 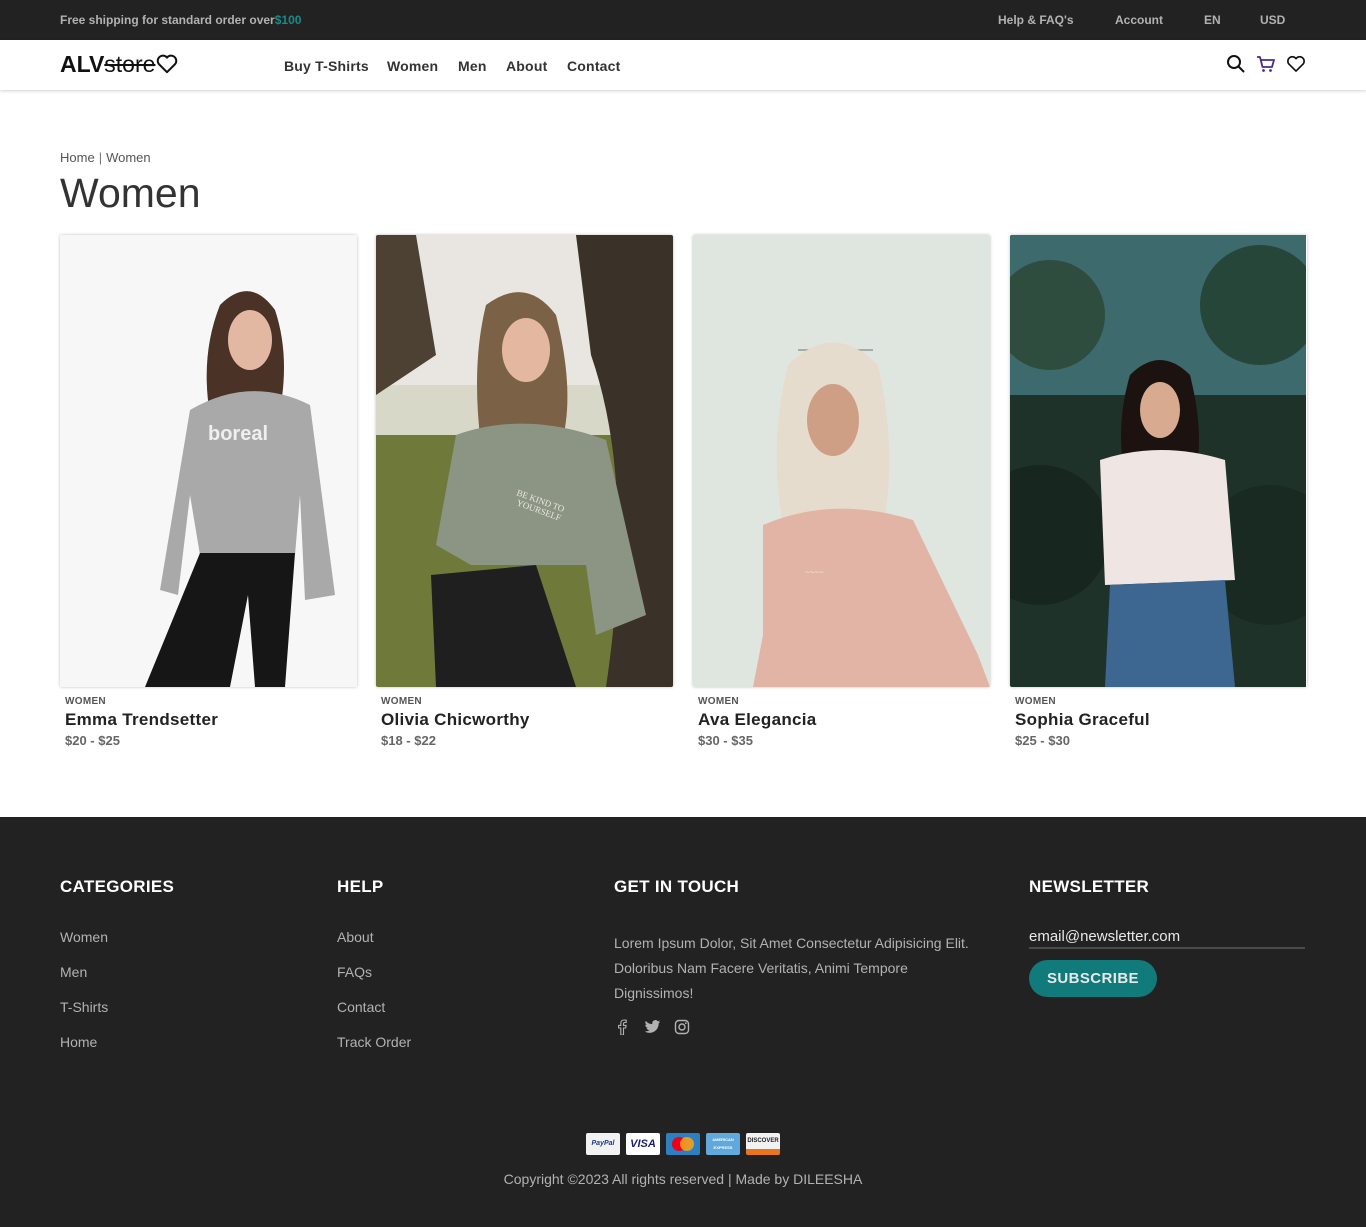 I want to click on footer-link-tshirts: T-Shirts, so click(x=117, y=1007).